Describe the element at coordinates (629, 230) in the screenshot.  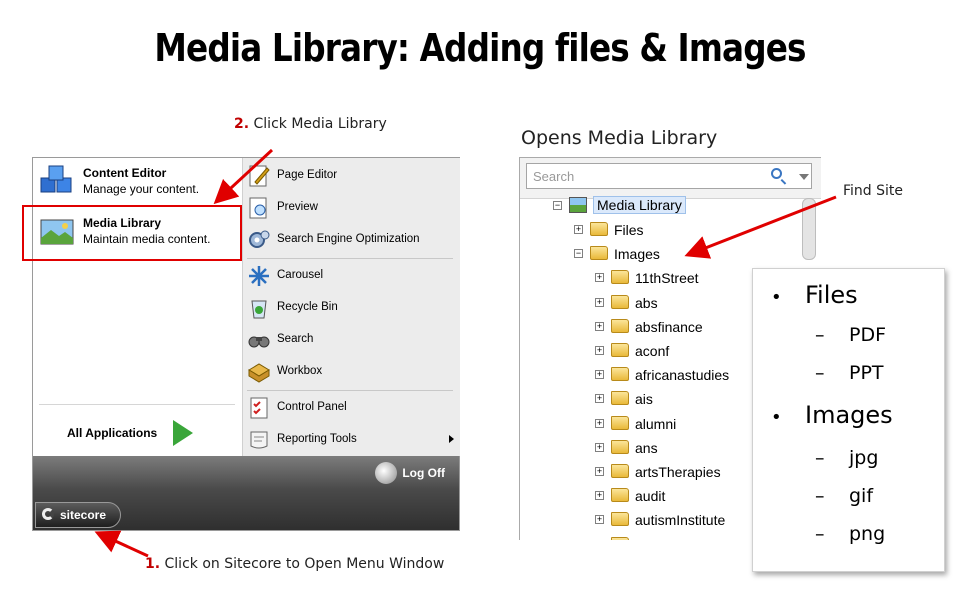
I see `tree-node-label: Files` at that location.